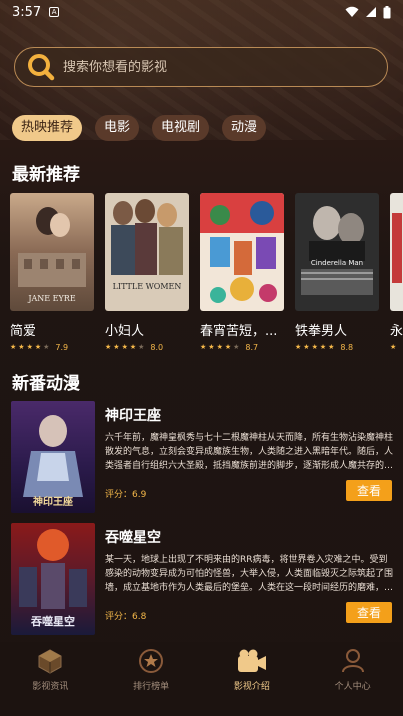 This screenshot has height=716, width=403. Describe the element at coordinates (126, 617) in the screenshot. I see `anime-score: 评分：6.8` at that location.